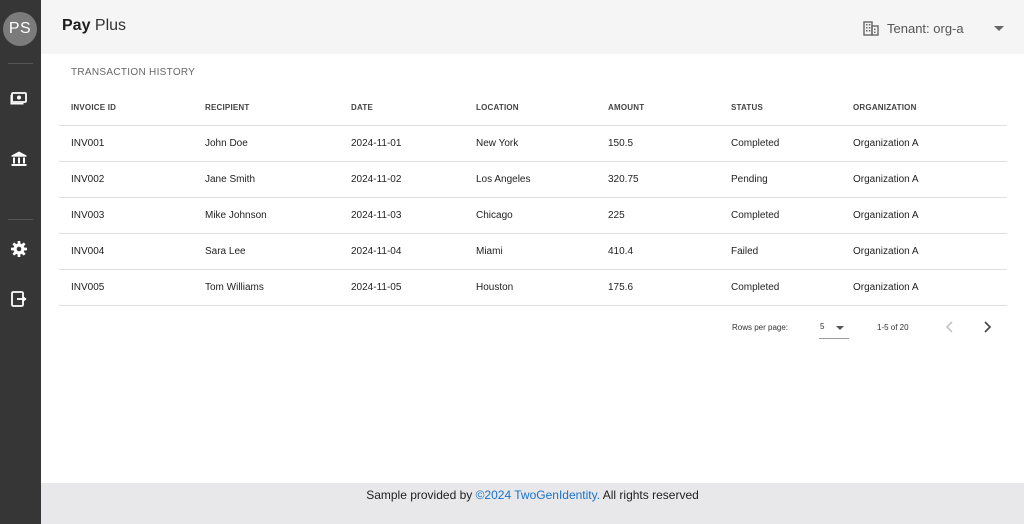 Image resolution: width=1024 pixels, height=524 pixels. Describe the element at coordinates (530, 215) in the screenshot. I see `table-cell: Chicago` at that location.